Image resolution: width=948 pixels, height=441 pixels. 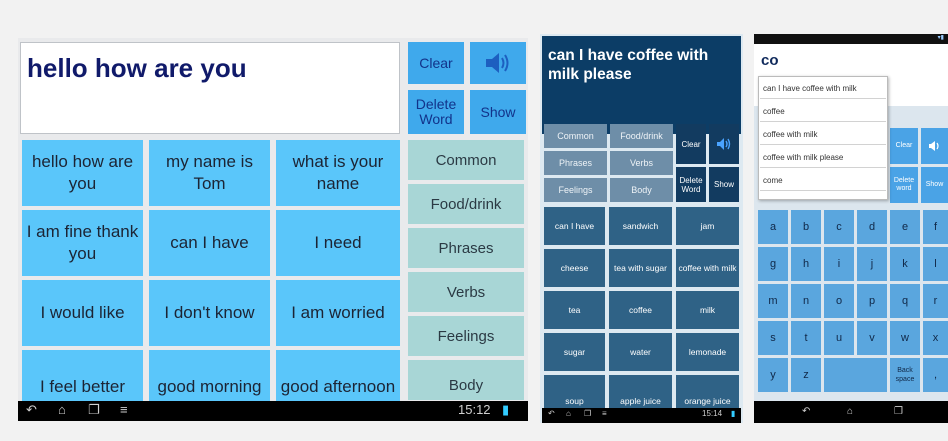 I want to click on phrase-button: what is your name, so click(x=338, y=173).